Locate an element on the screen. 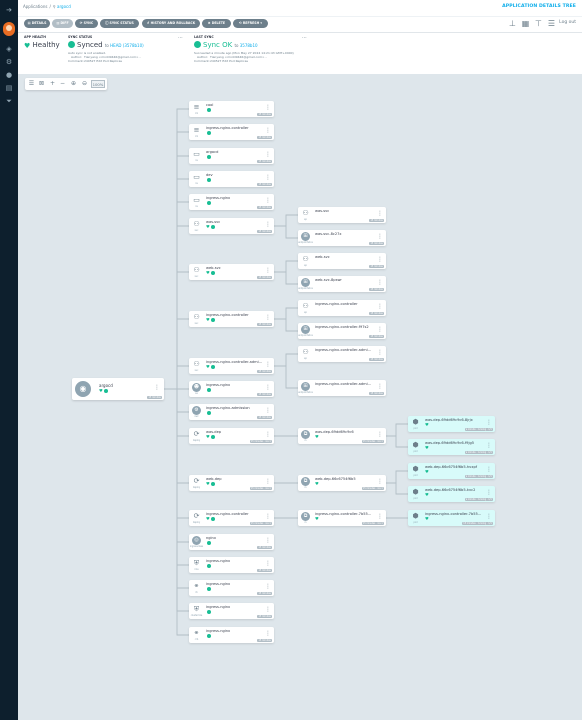 The width and height of the screenshot is (582, 720). sync-button: ⟳ SYNC is located at coordinates (86, 23).